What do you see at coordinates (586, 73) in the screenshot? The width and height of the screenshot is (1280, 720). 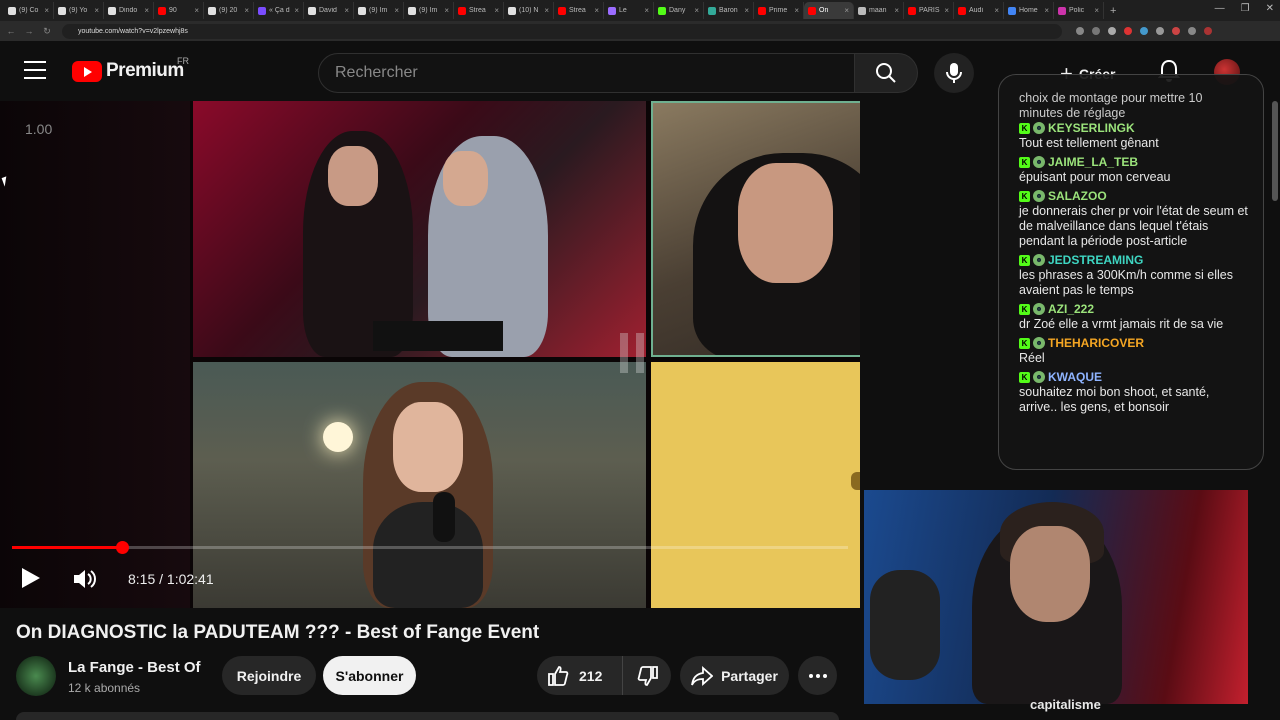 I see `search-input: Rechercher` at bounding box center [586, 73].